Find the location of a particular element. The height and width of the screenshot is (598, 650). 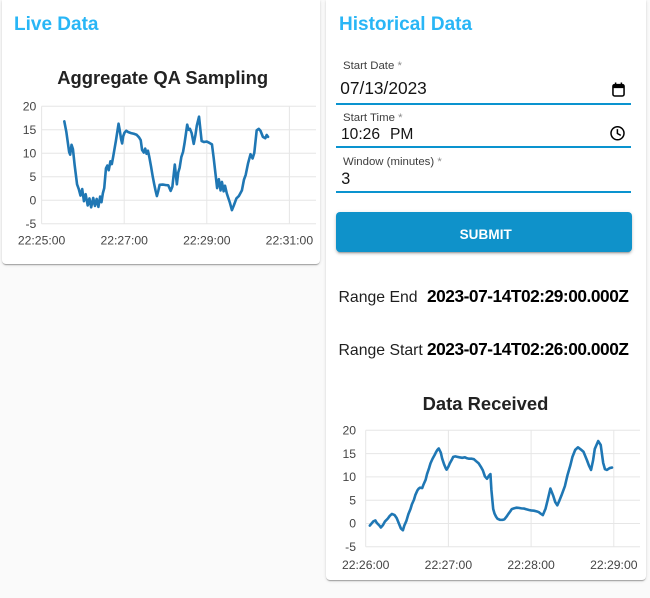

svg-text: 22:26:00 is located at coordinates (366, 565).